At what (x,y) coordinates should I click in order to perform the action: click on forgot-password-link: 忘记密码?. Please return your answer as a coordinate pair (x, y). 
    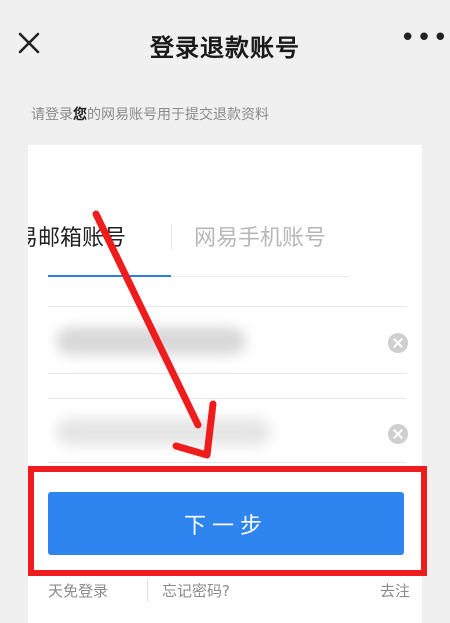
    Looking at the image, I should click on (196, 590).